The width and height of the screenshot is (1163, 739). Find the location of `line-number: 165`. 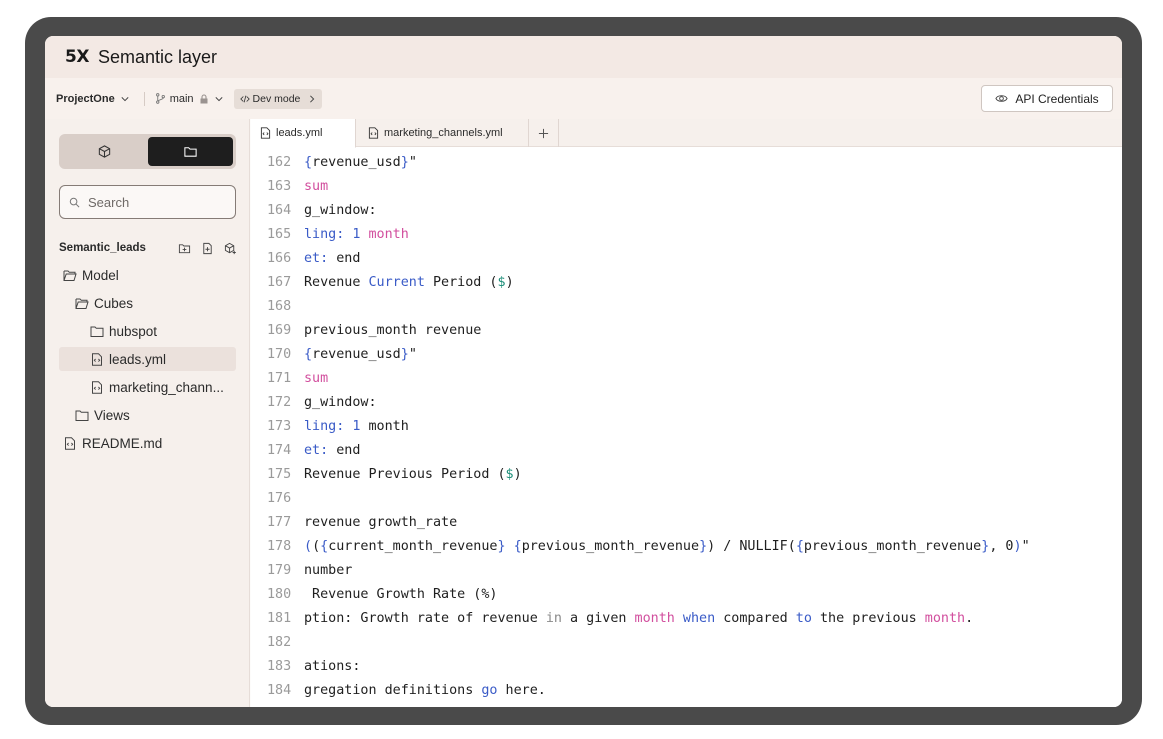

line-number: 165 is located at coordinates (279, 234).